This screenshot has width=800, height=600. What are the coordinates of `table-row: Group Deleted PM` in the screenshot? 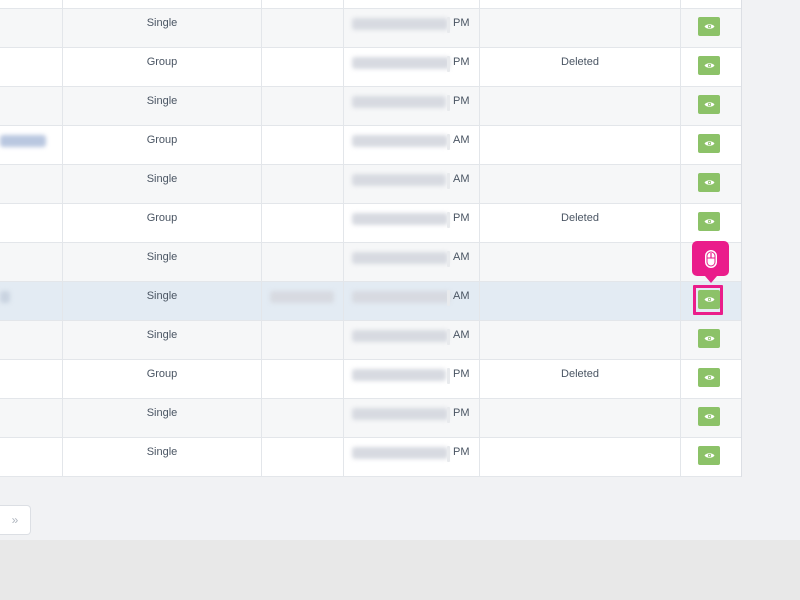 It's located at (370, 223).